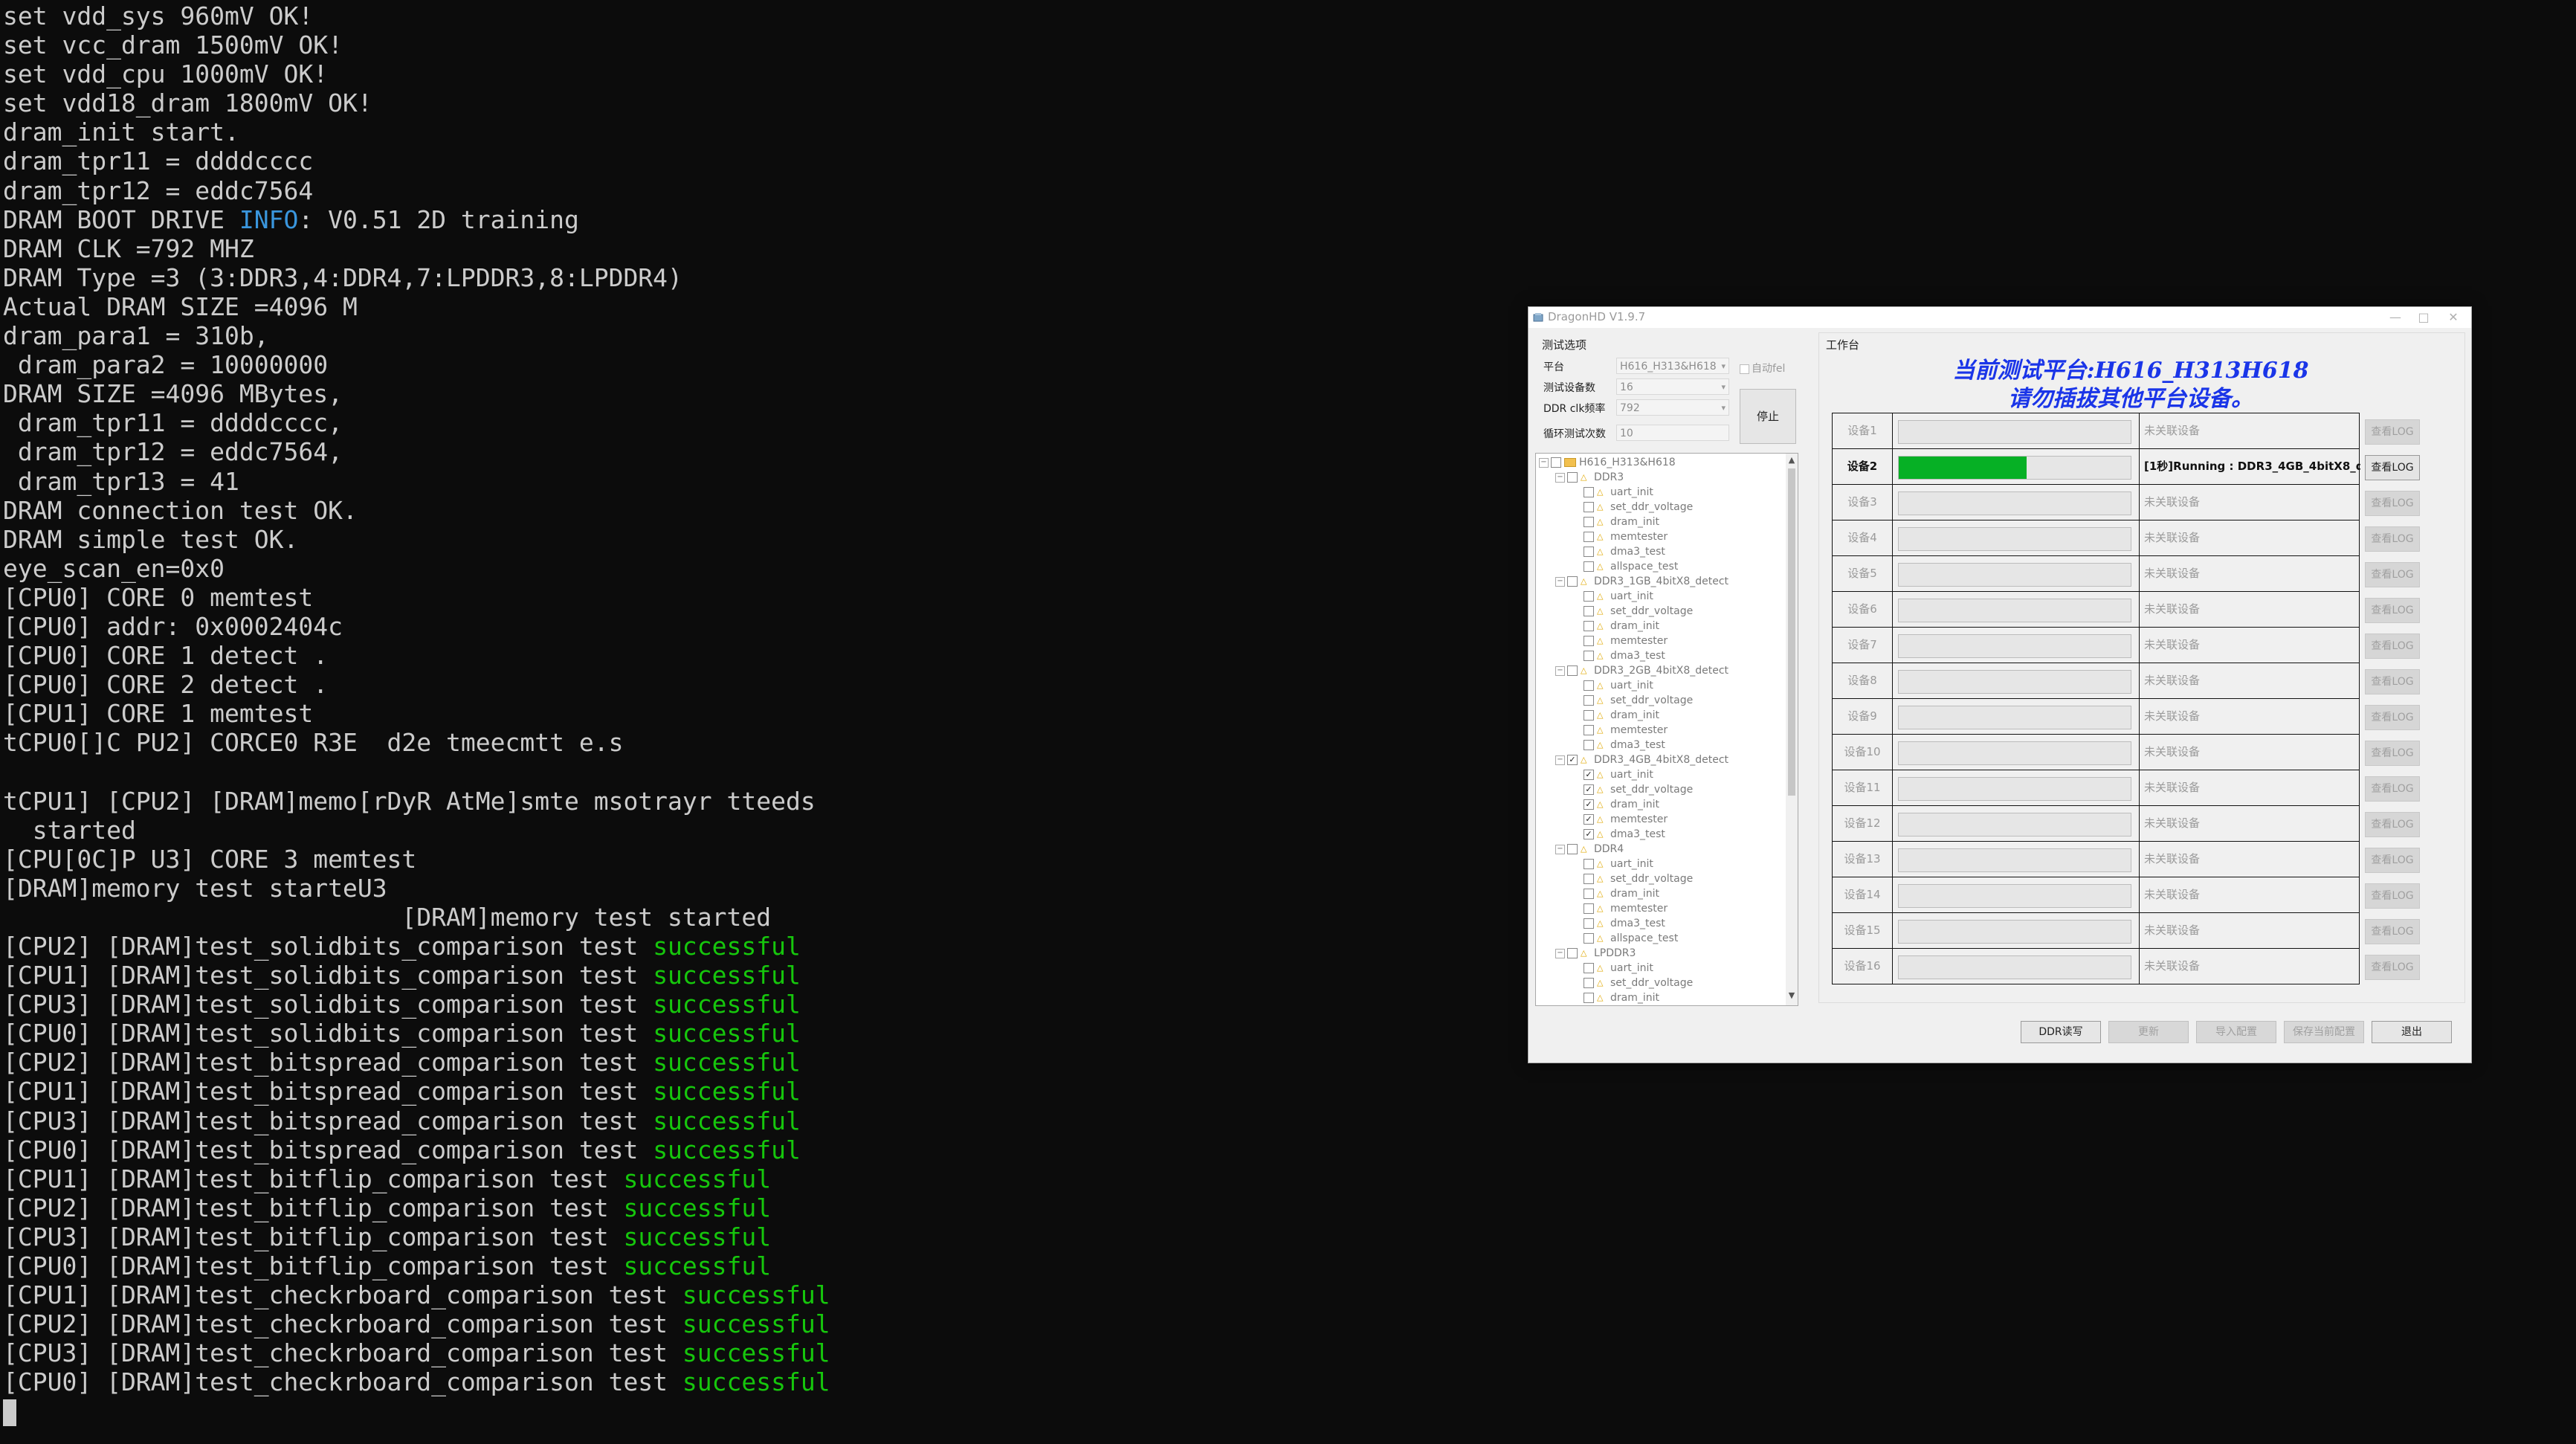 Image resolution: width=2576 pixels, height=1444 pixels. I want to click on maximize-button: □, so click(2423, 317).